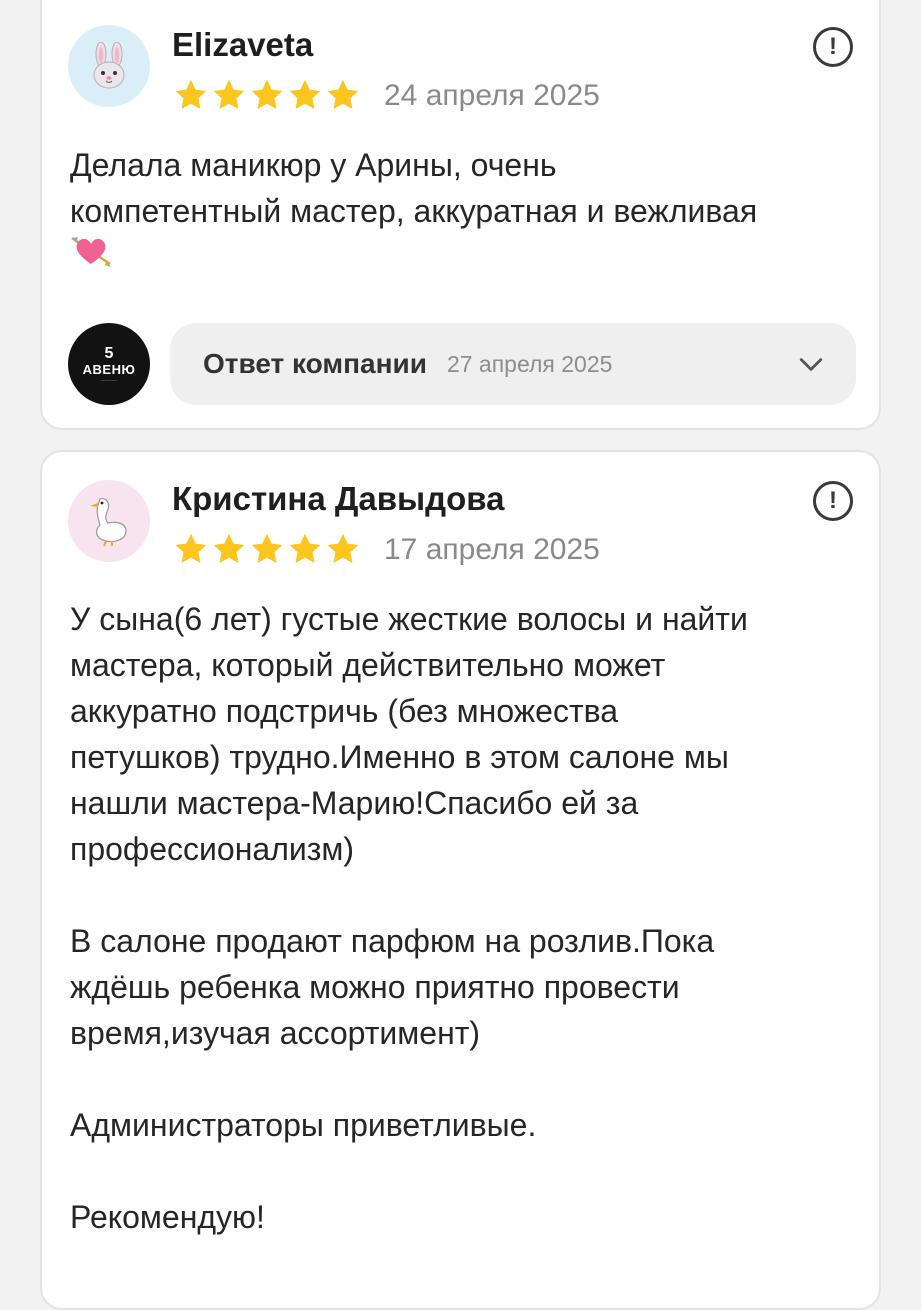  Describe the element at coordinates (338, 499) in the screenshot. I see `review-author: Кристина Давыдова` at that location.